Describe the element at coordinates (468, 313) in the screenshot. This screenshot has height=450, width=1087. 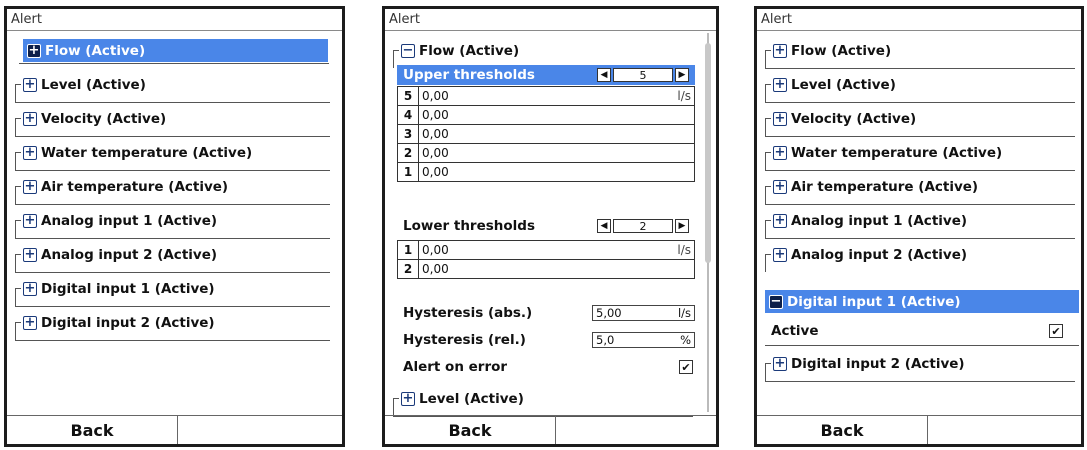
I see `hysteresis-abs-label: Hysteresis (abs.)` at that location.